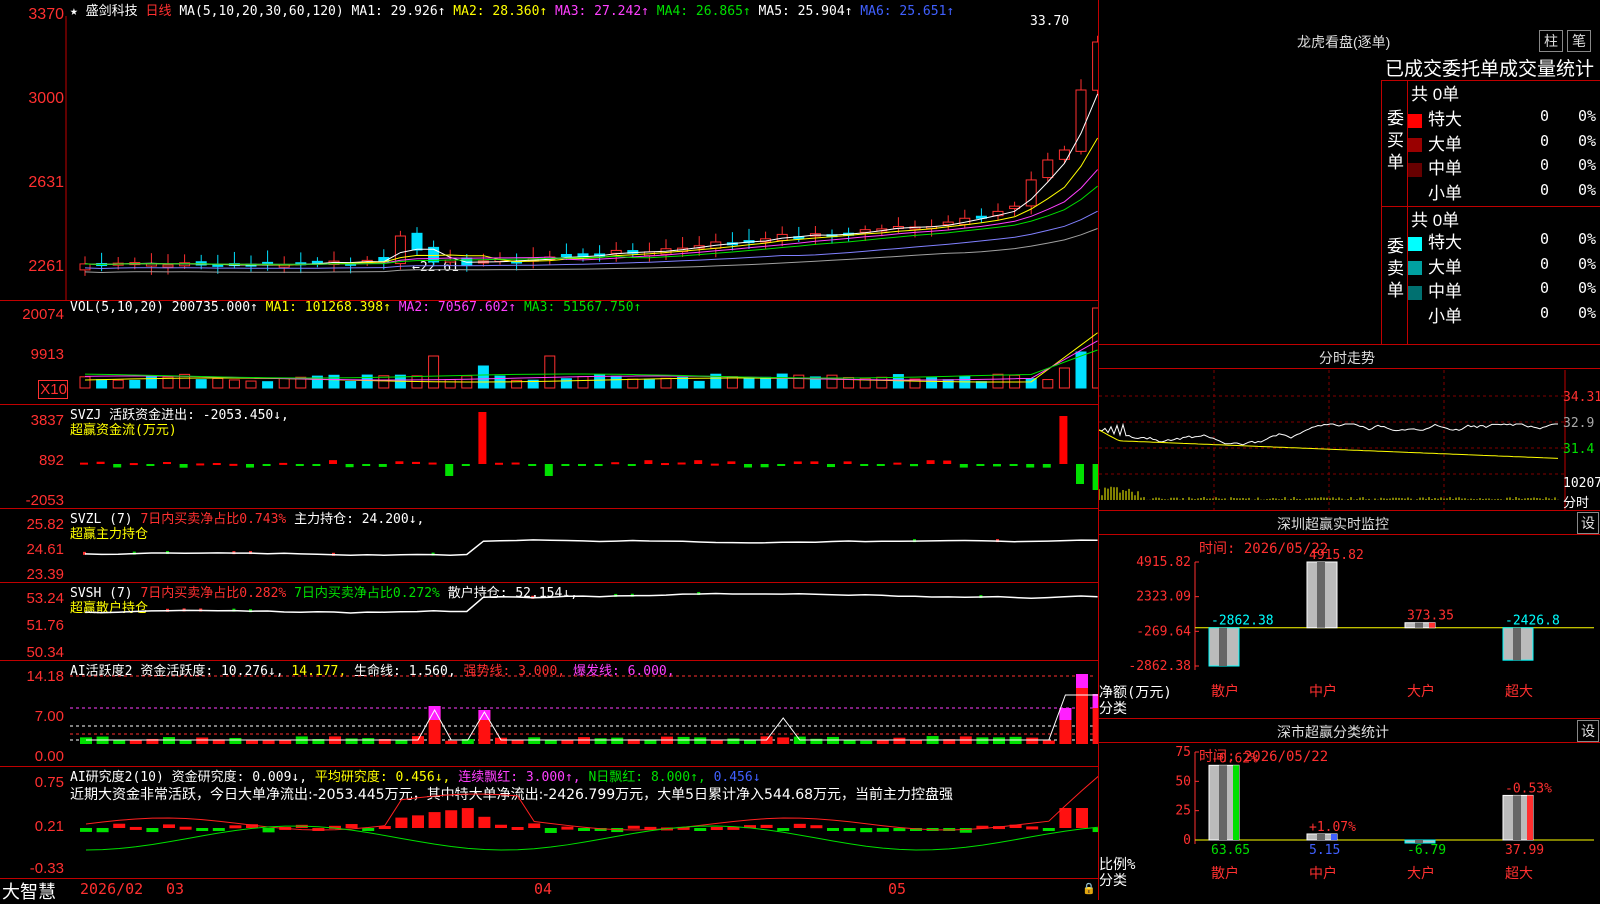  I want to click on svsh-chart, so click(549, 621).